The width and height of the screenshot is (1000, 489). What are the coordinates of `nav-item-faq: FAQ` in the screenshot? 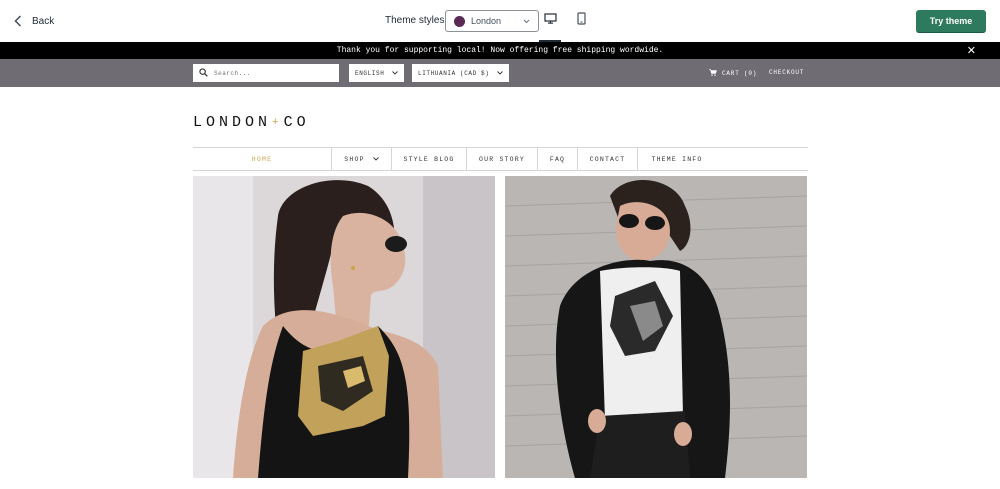 It's located at (558, 159).